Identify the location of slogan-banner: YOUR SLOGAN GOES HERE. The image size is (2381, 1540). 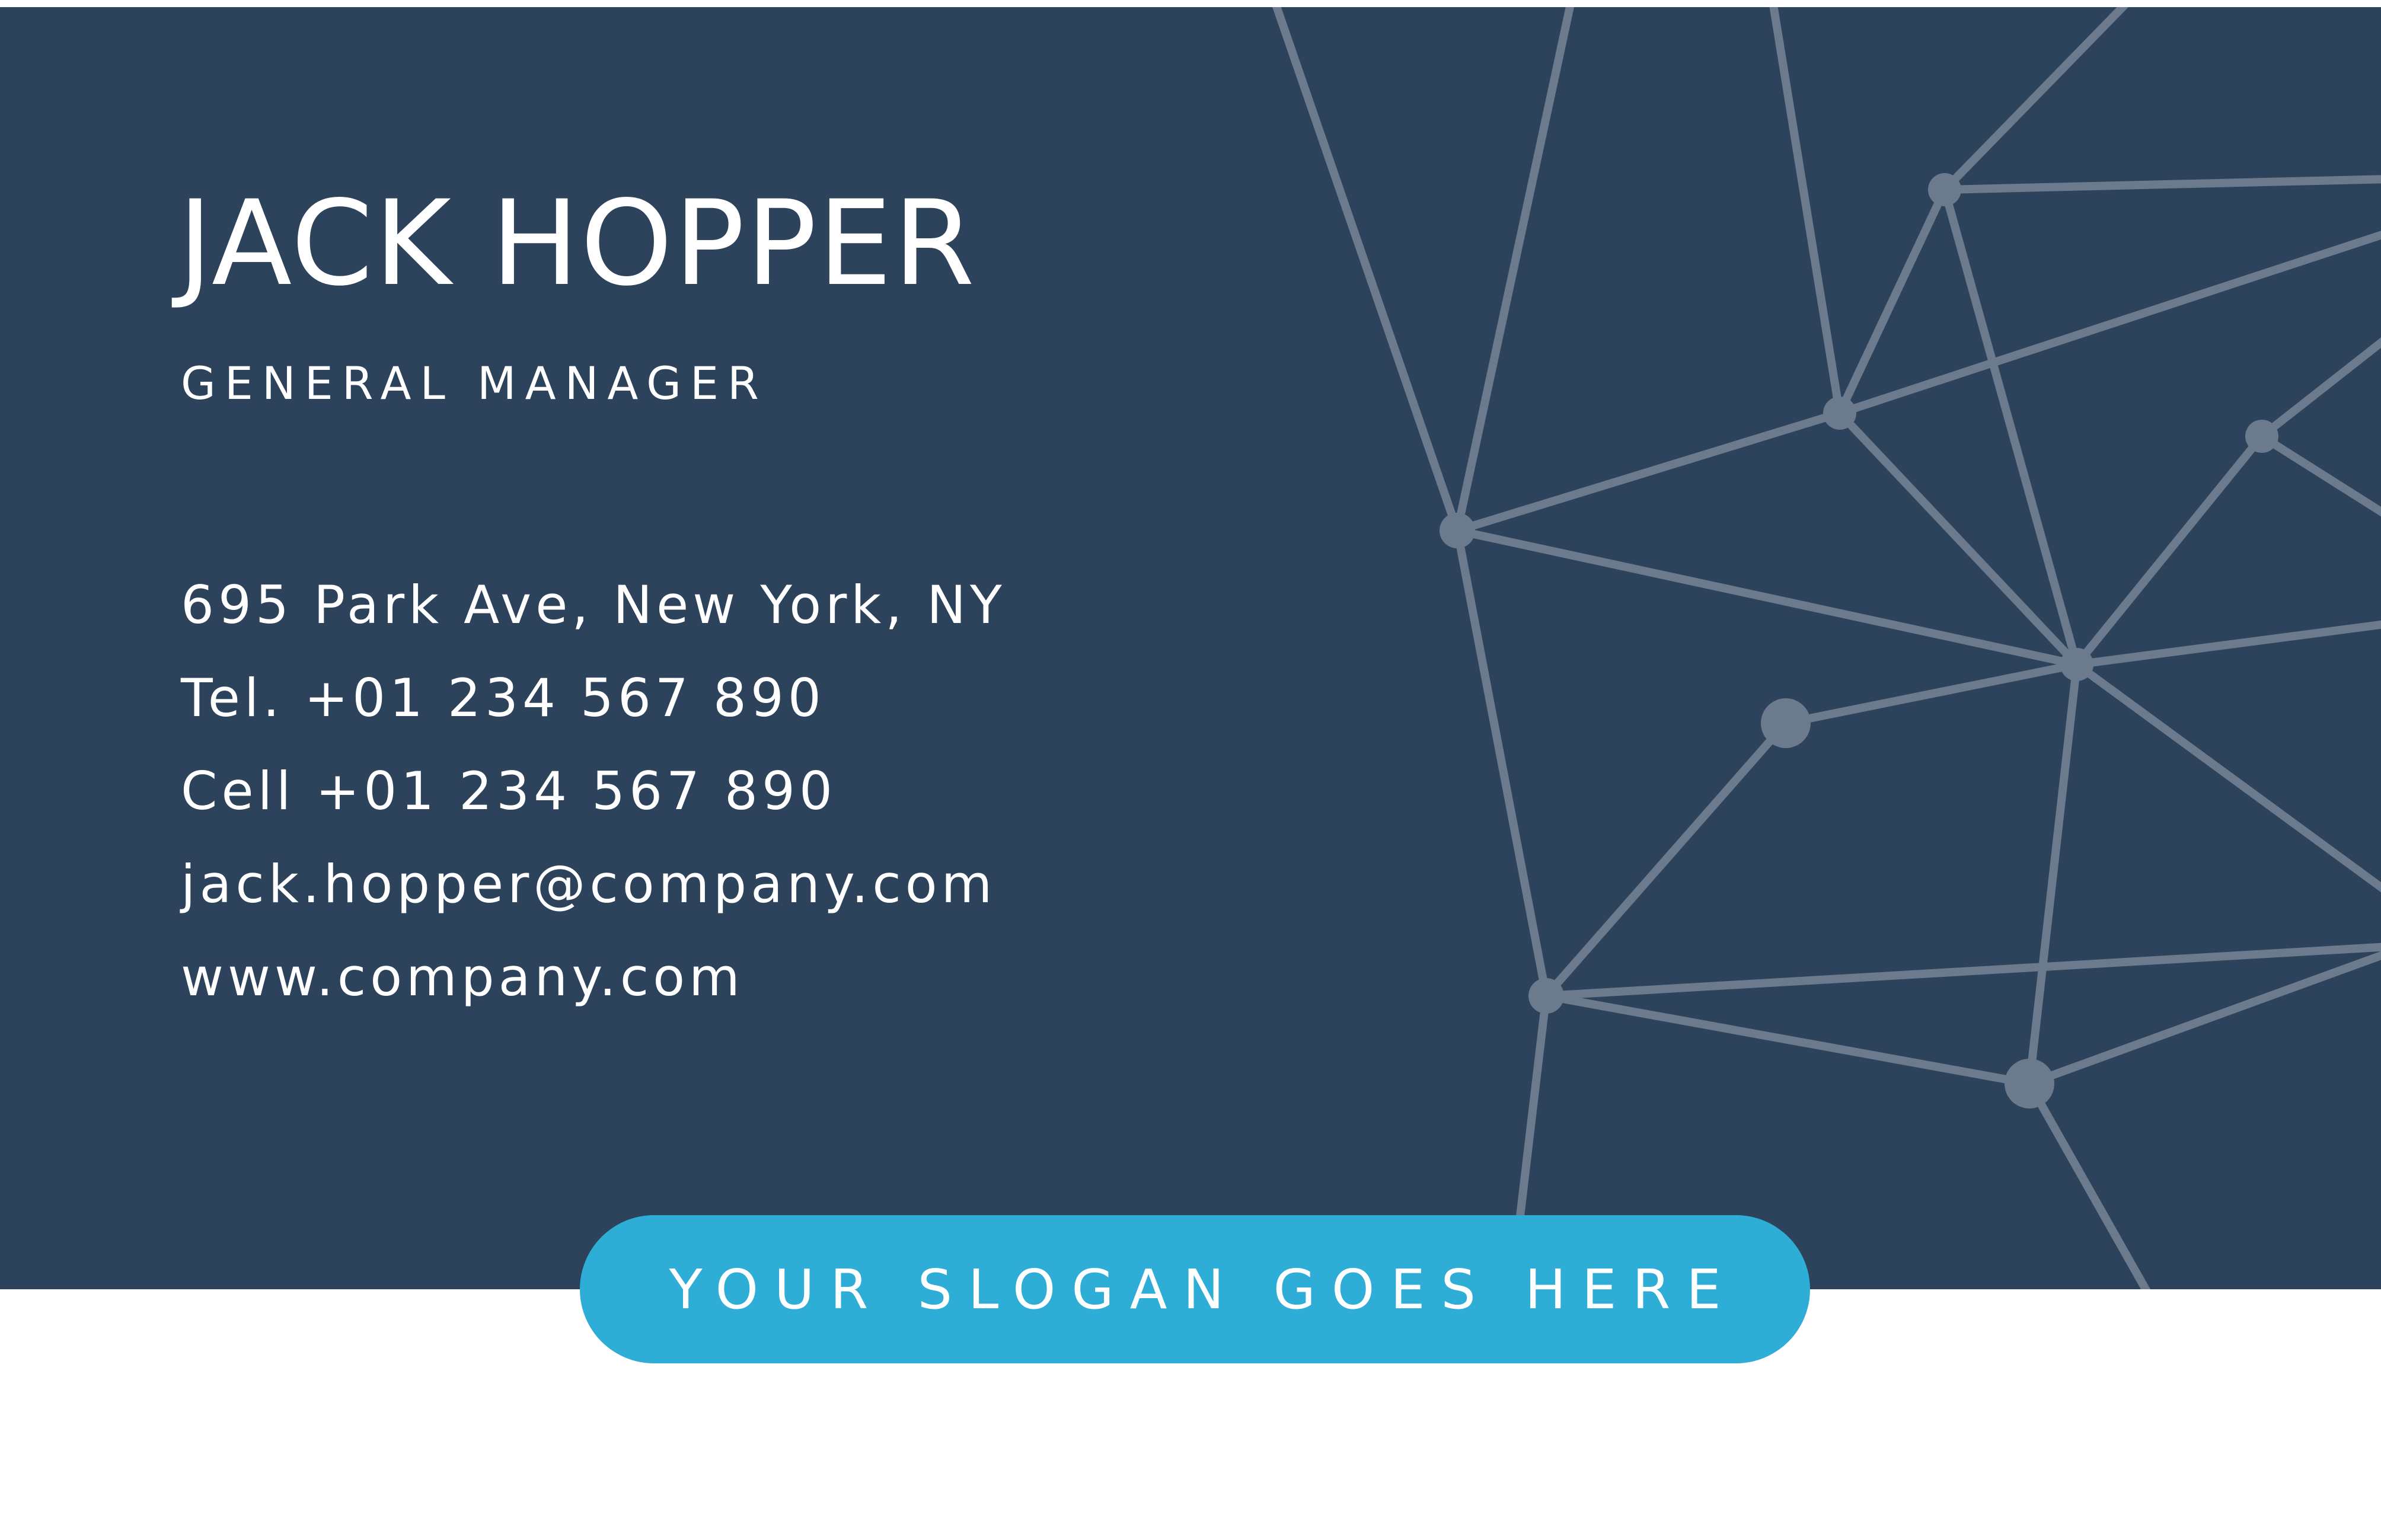
(1195, 1289).